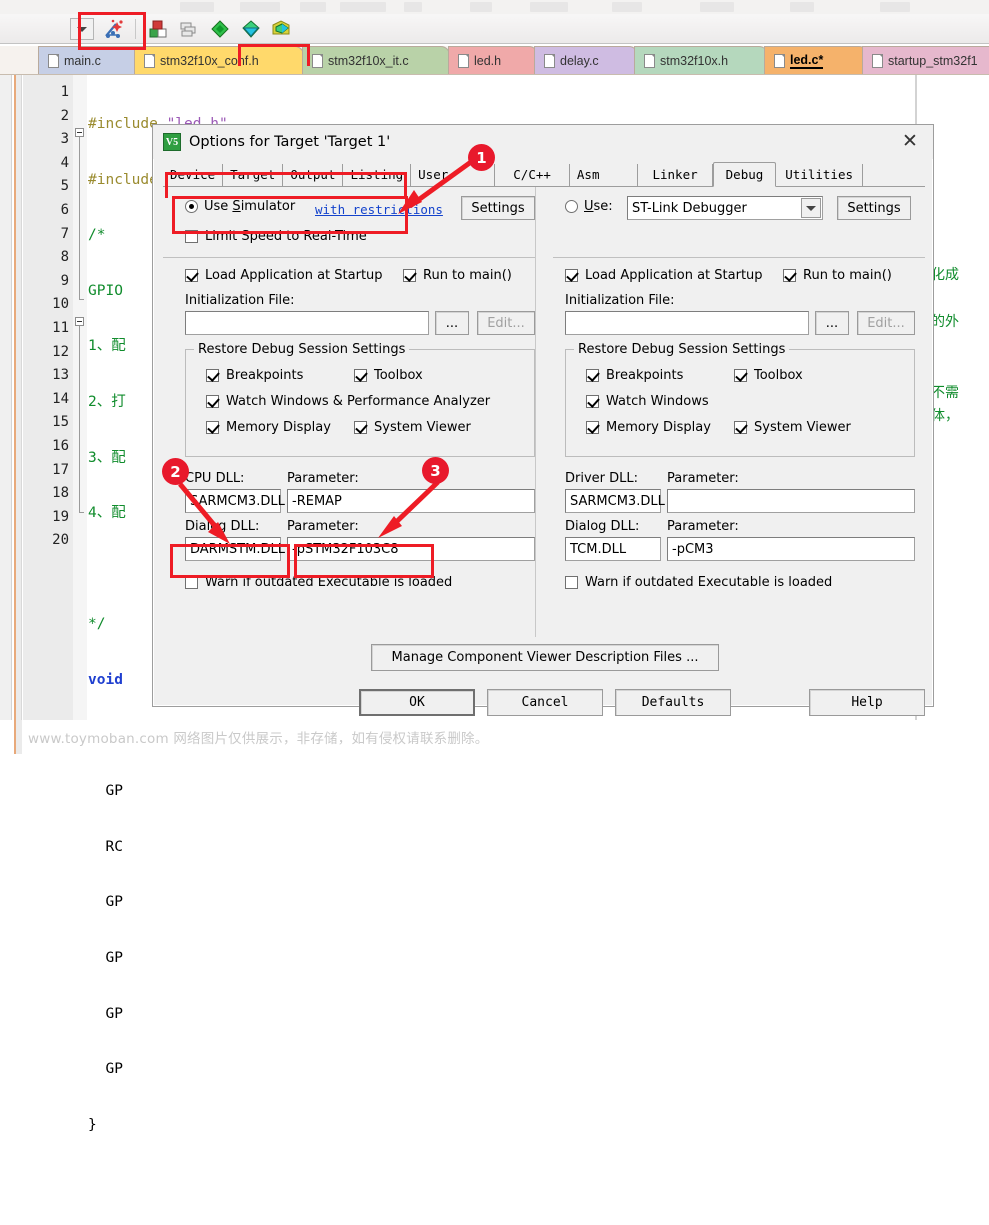 This screenshot has height=1225, width=989. Describe the element at coordinates (571, 206) in the screenshot. I see `use-debugger-radio` at that location.